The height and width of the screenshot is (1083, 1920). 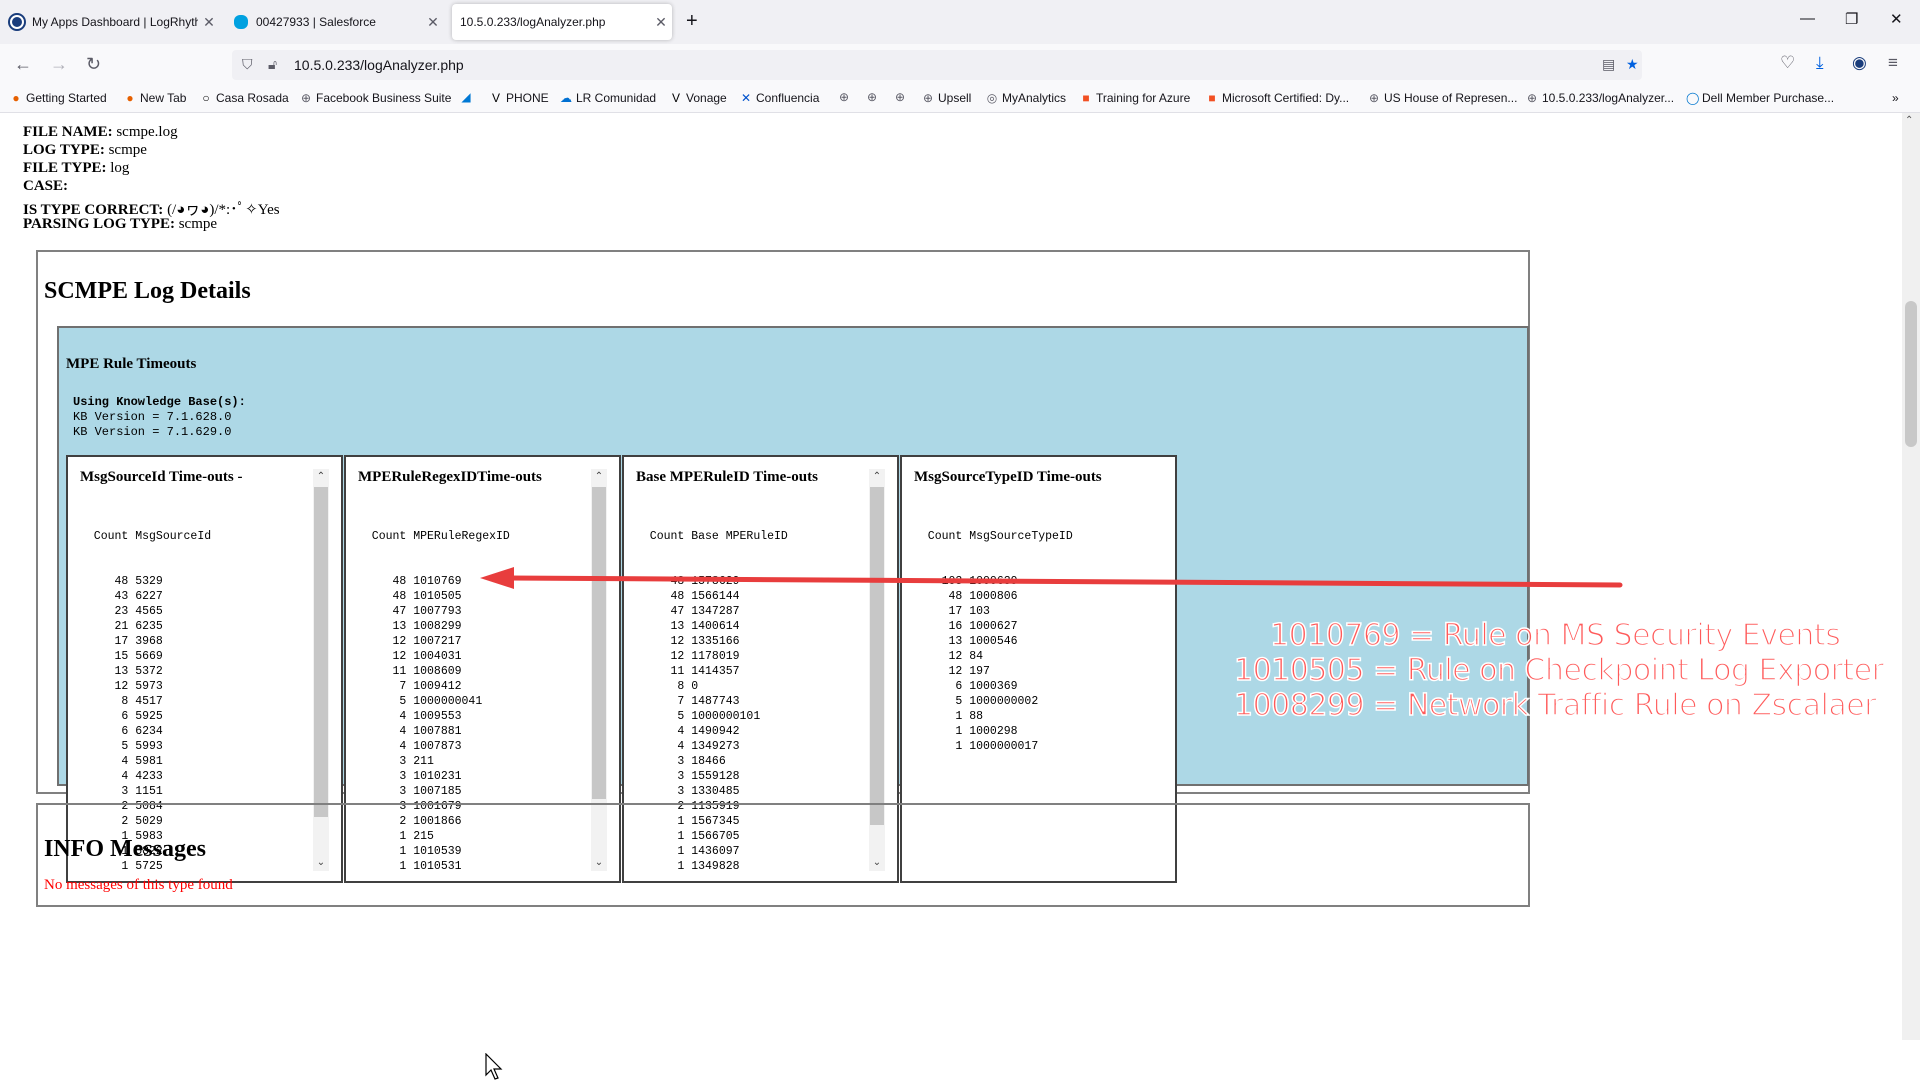 I want to click on mouse-cursor-icon, so click(x=494, y=1066).